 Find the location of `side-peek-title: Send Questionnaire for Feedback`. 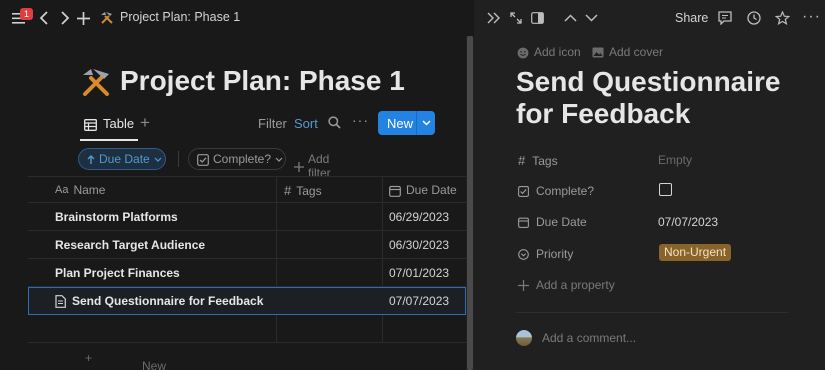

side-peek-title: Send Questionnaire for Feedback is located at coordinates (666, 98).